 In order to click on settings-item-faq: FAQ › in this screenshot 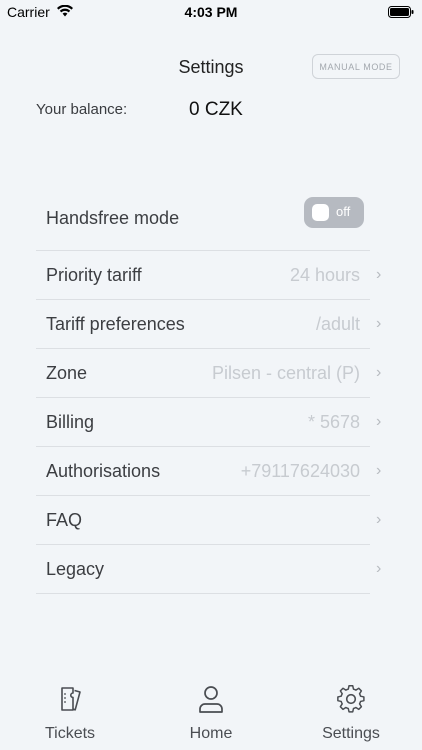, I will do `click(208, 520)`.